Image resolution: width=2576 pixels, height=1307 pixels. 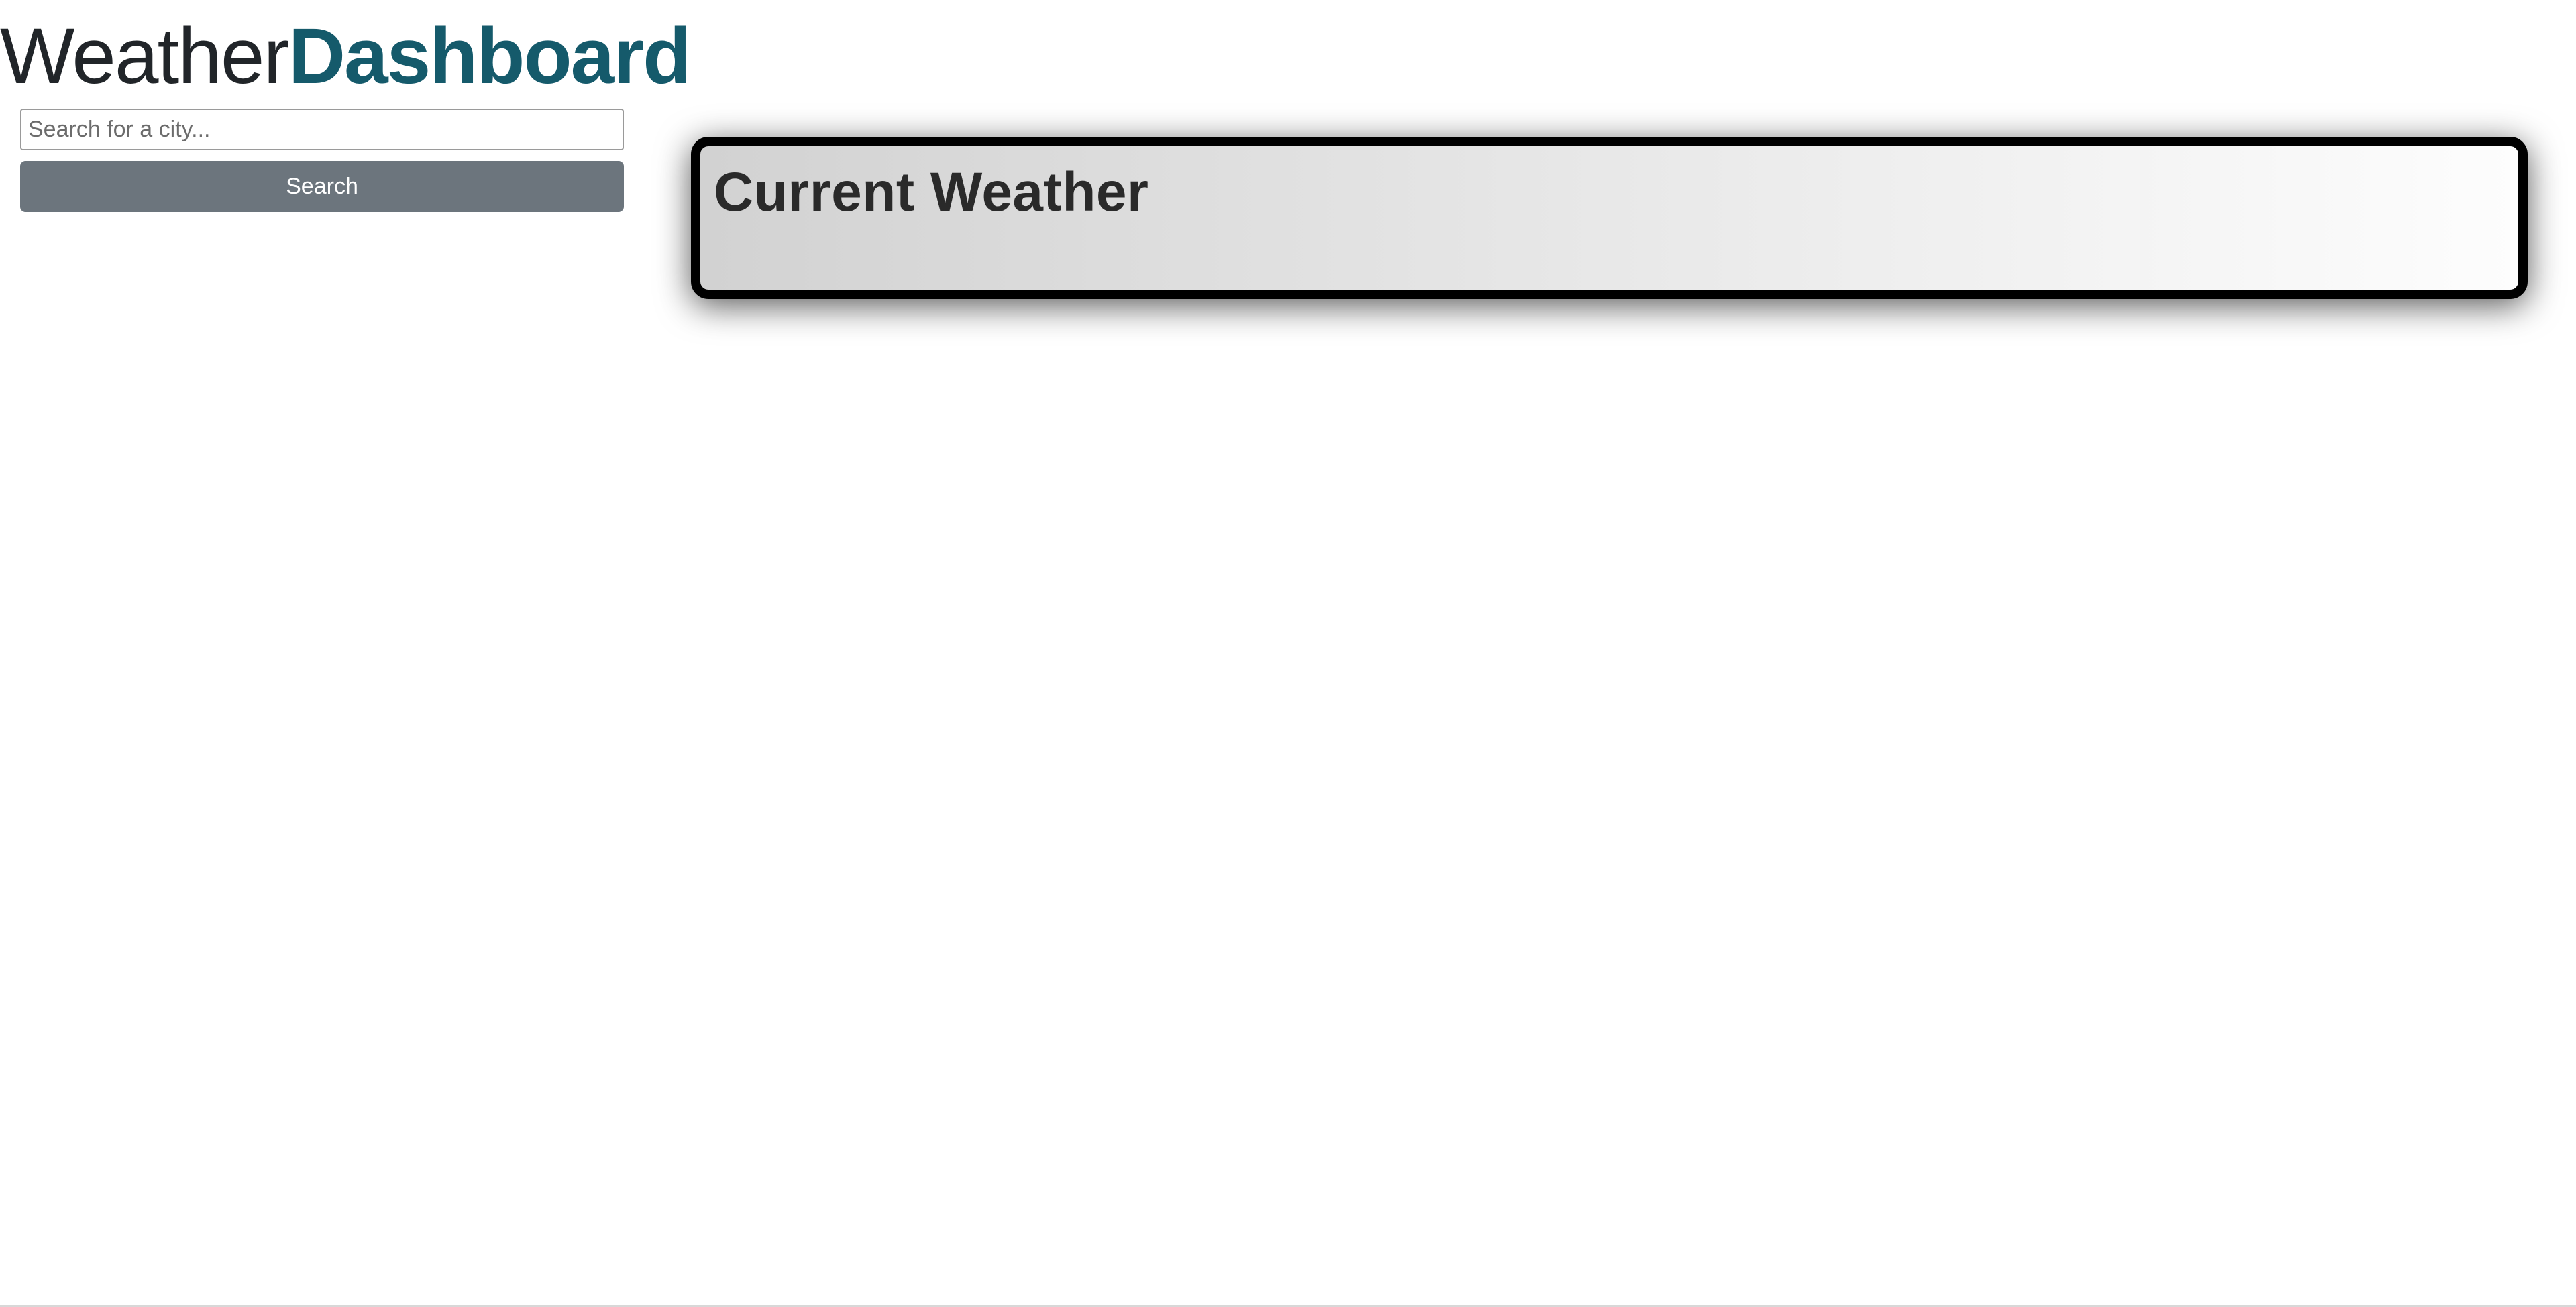 What do you see at coordinates (1609, 218) in the screenshot?
I see `current-weather-card: Current Weather` at bounding box center [1609, 218].